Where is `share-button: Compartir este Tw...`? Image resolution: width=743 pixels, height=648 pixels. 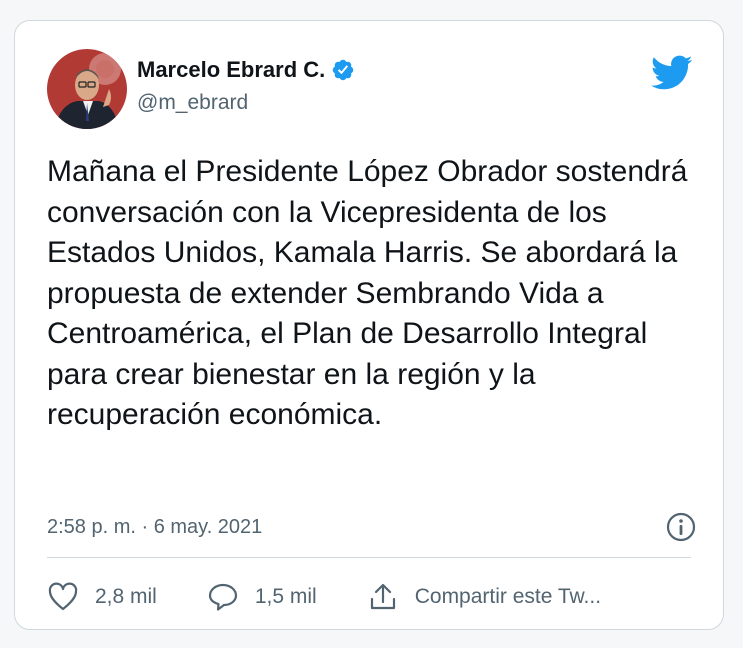 share-button: Compartir este Tw... is located at coordinates (484, 597).